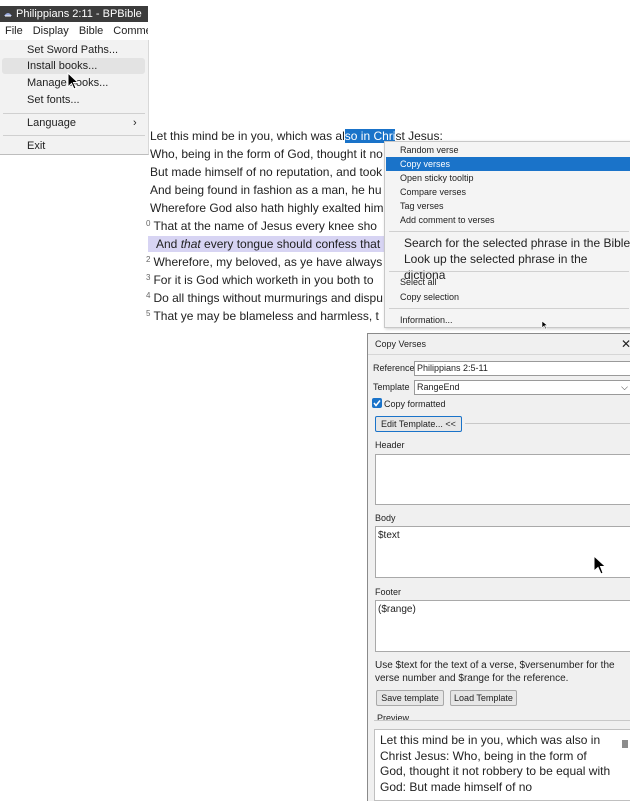 Image resolution: width=630 pixels, height=801 pixels. I want to click on menu-bar: FileDisplayBibleComment, so click(74, 31).